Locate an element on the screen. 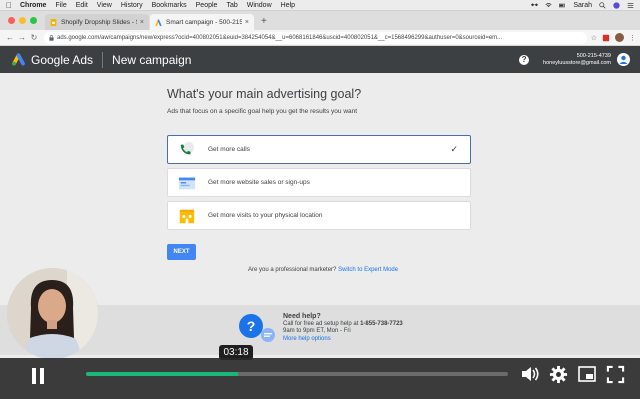 The image size is (640, 399). goal-option-website: Get more website sales or sign-ups is located at coordinates (319, 182).